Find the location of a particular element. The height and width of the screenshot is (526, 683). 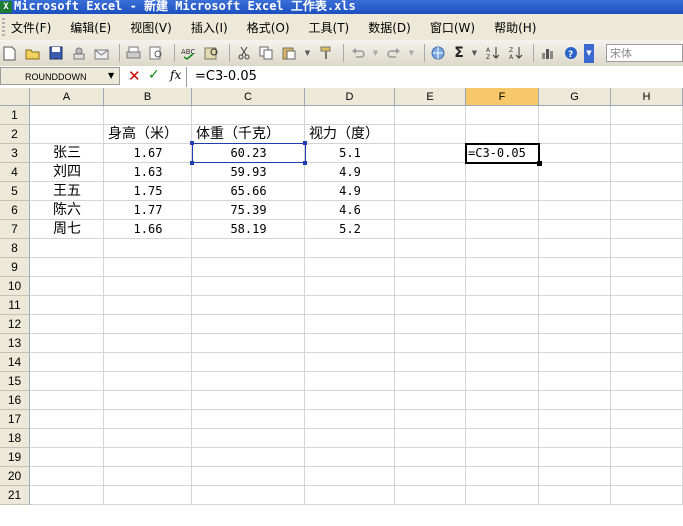

name-cell: 刘四 is located at coordinates (67, 172).